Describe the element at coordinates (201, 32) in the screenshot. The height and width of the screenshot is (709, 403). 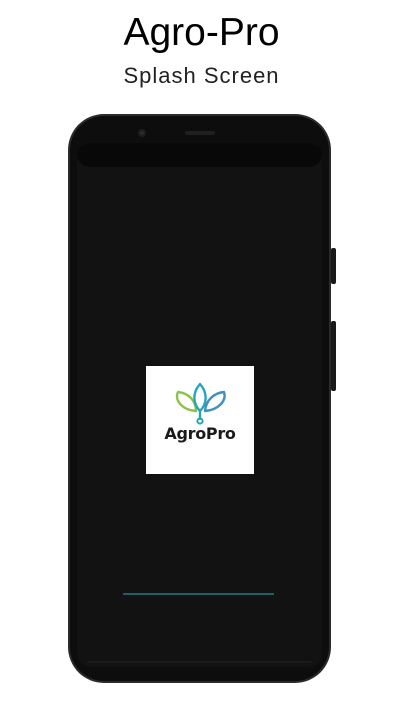
I see `page-title: Agro-Pro` at that location.